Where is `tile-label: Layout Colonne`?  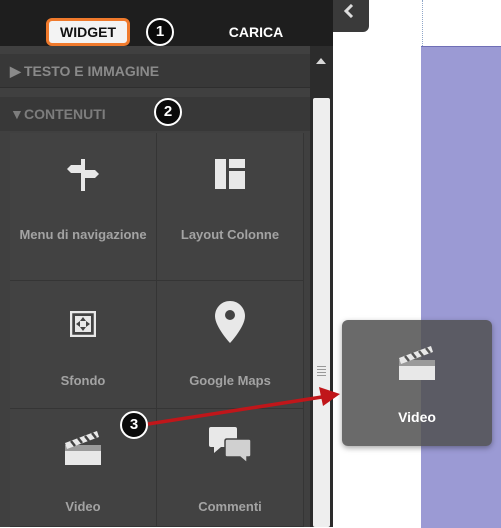 tile-label: Layout Colonne is located at coordinates (230, 234).